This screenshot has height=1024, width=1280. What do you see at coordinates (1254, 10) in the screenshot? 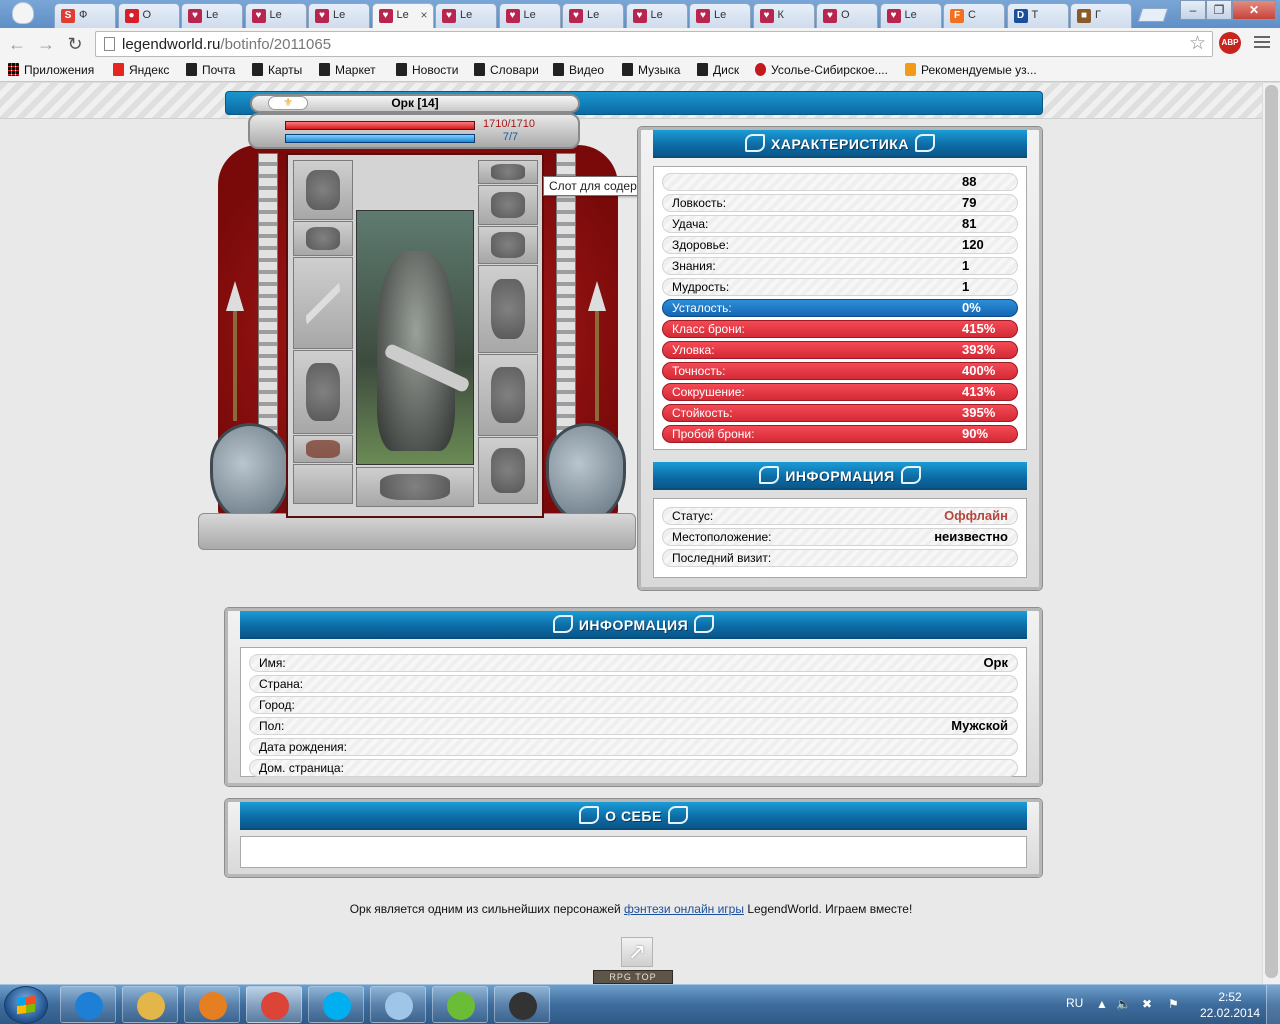
I see `window-close-button: ✕` at bounding box center [1254, 10].